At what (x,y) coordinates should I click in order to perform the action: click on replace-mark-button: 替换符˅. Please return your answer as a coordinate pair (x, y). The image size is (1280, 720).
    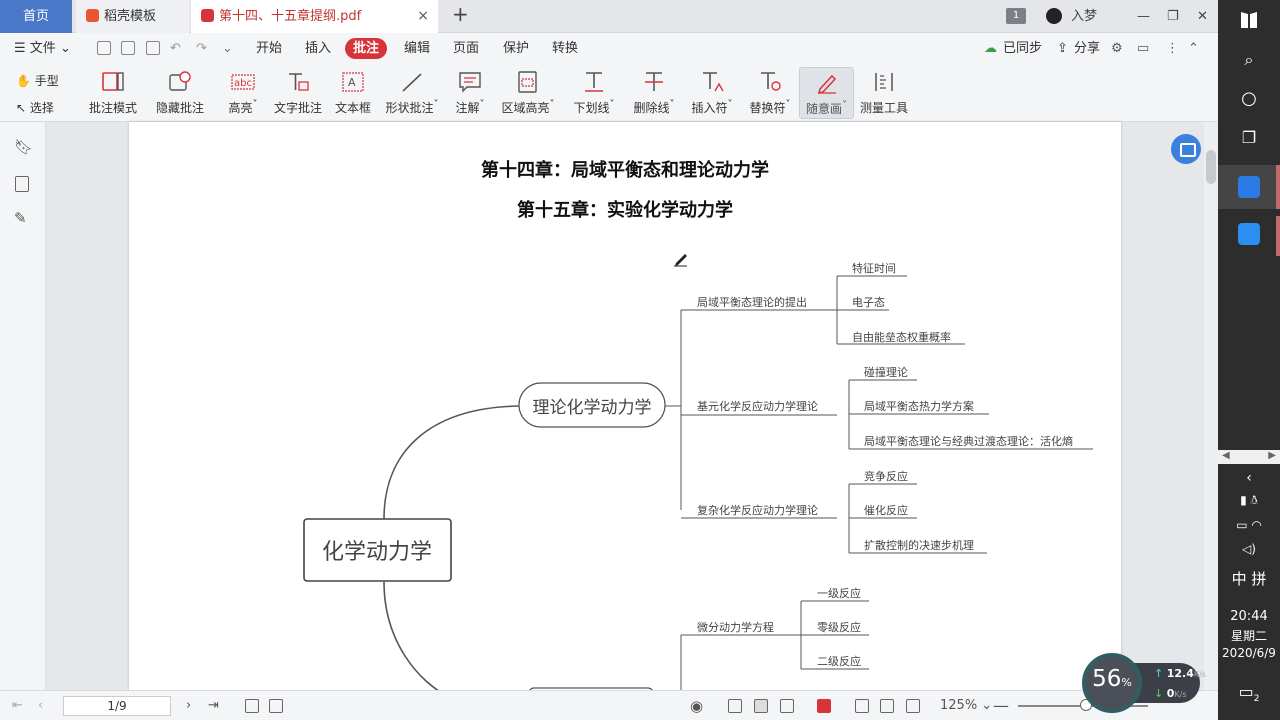
    Looking at the image, I should click on (770, 93).